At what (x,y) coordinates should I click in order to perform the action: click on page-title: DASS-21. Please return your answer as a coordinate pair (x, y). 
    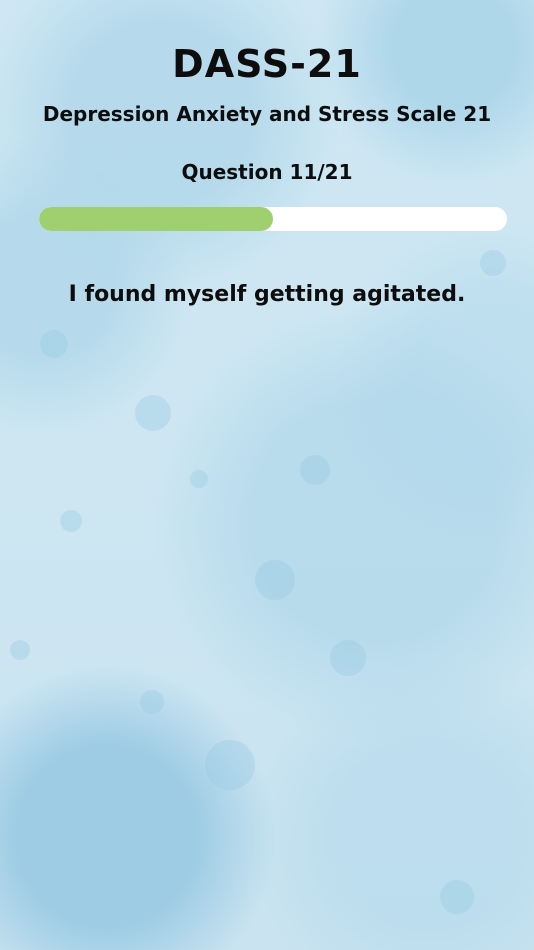
    Looking at the image, I should click on (267, 64).